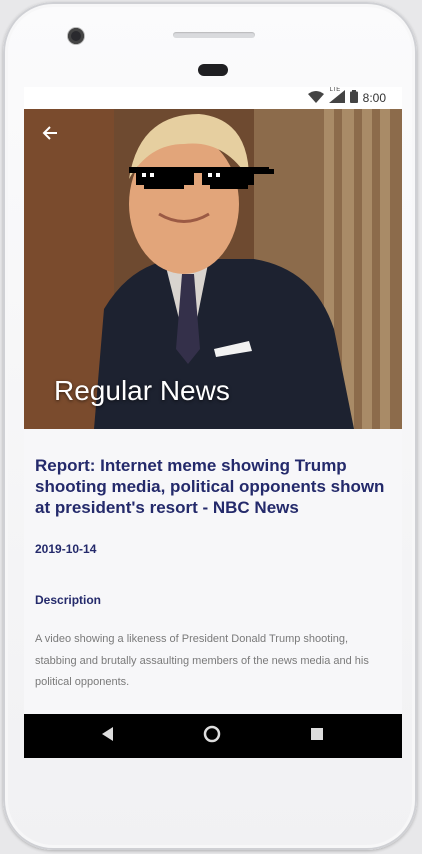 This screenshot has height=854, width=422. What do you see at coordinates (142, 390) in the screenshot?
I see `hero-title: Regular News` at bounding box center [142, 390].